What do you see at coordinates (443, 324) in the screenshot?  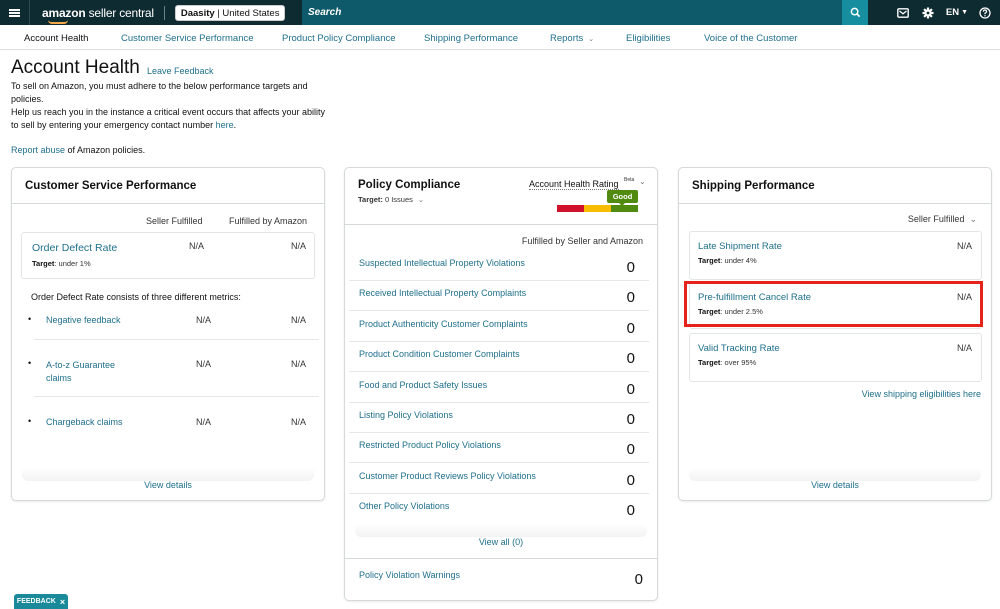 I see `policy-row-link: Product Authenticity Customer Complaints` at bounding box center [443, 324].